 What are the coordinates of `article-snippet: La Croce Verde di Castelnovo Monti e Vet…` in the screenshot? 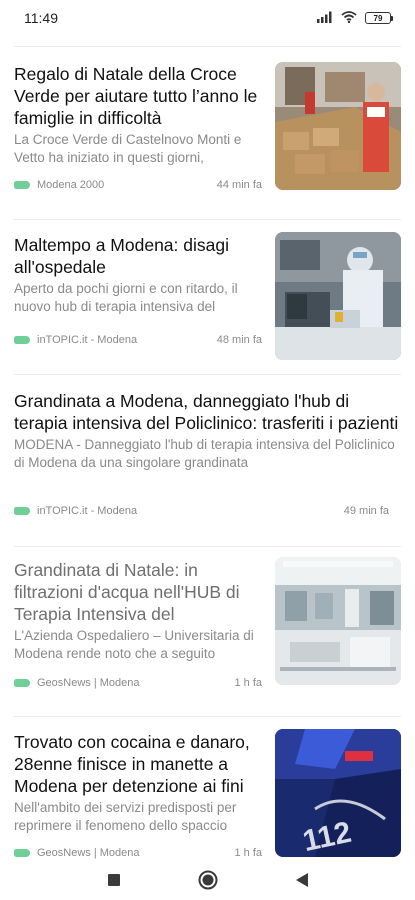 It's located at (128, 148).